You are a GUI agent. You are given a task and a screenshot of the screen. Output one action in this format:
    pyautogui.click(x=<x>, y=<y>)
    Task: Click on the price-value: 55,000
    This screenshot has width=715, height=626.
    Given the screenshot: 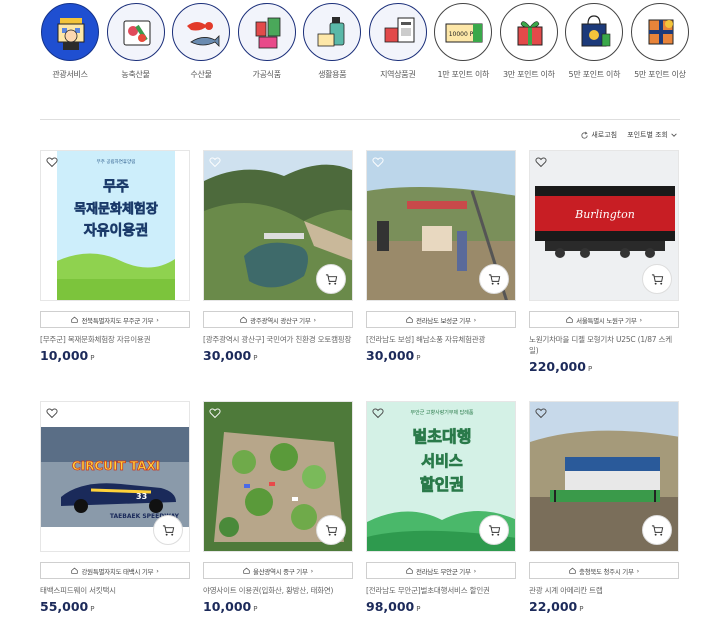 What is the action you would take?
    pyautogui.click(x=64, y=606)
    